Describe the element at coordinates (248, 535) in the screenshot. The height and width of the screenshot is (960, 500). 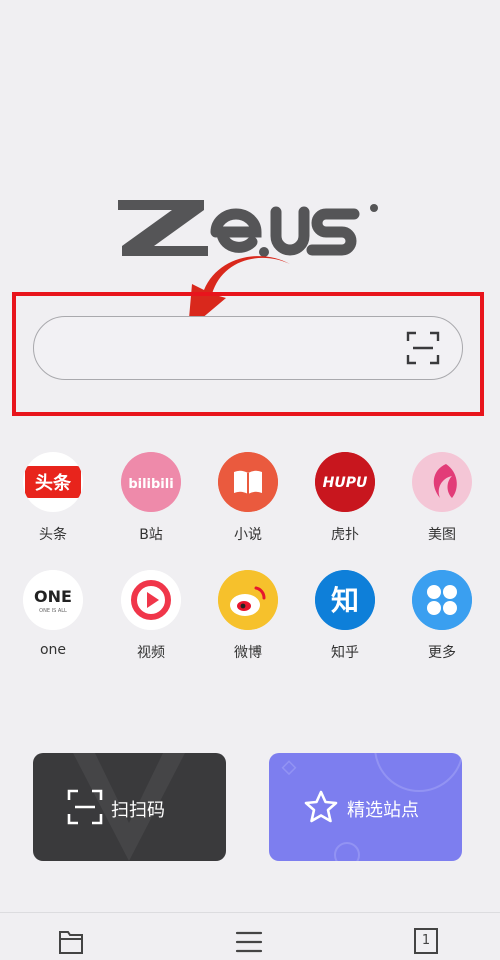
I see `shortcut-label: 小说` at that location.